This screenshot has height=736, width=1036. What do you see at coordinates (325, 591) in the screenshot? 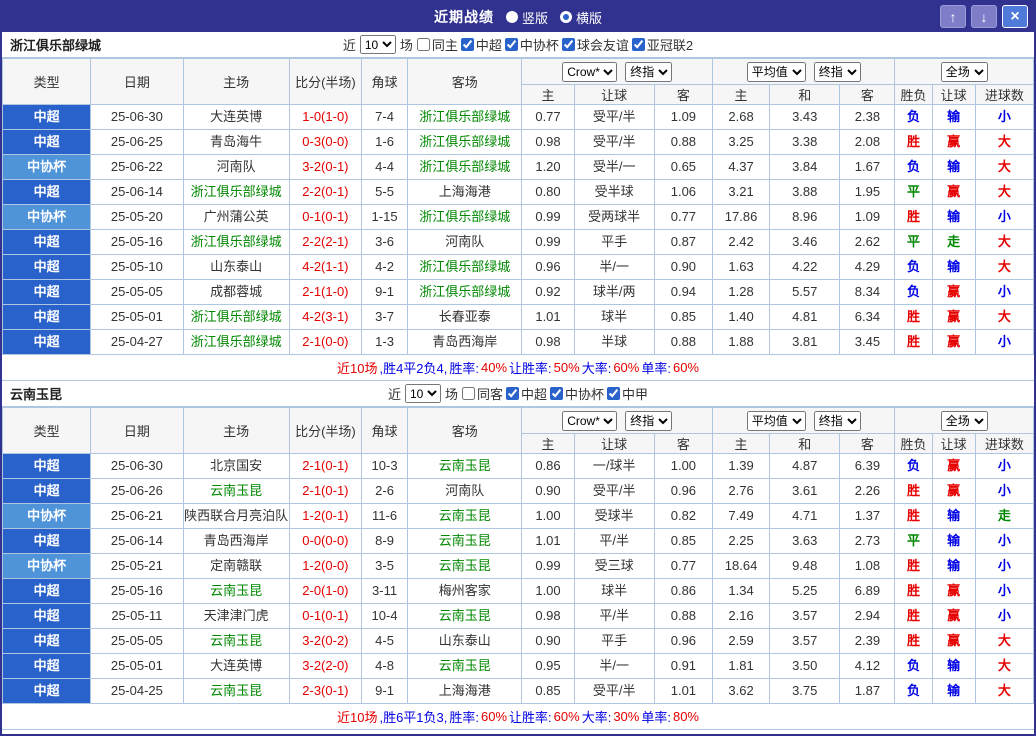
I see `score: 2-0(1-0)` at bounding box center [325, 591].